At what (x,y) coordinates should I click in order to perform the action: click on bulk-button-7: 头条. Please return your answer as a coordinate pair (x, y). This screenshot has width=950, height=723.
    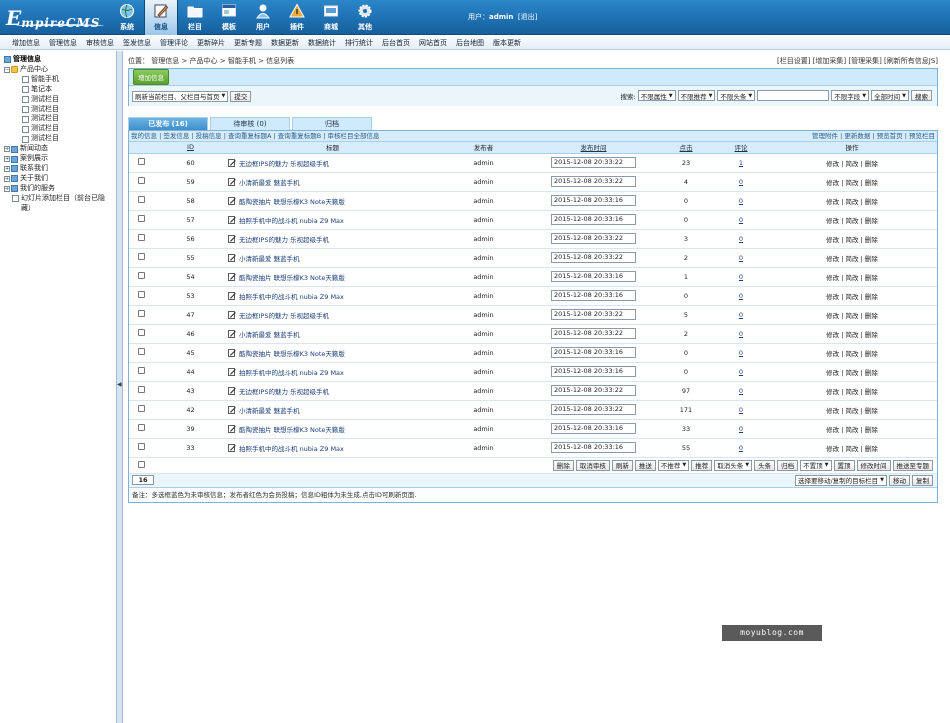
    Looking at the image, I should click on (765, 465).